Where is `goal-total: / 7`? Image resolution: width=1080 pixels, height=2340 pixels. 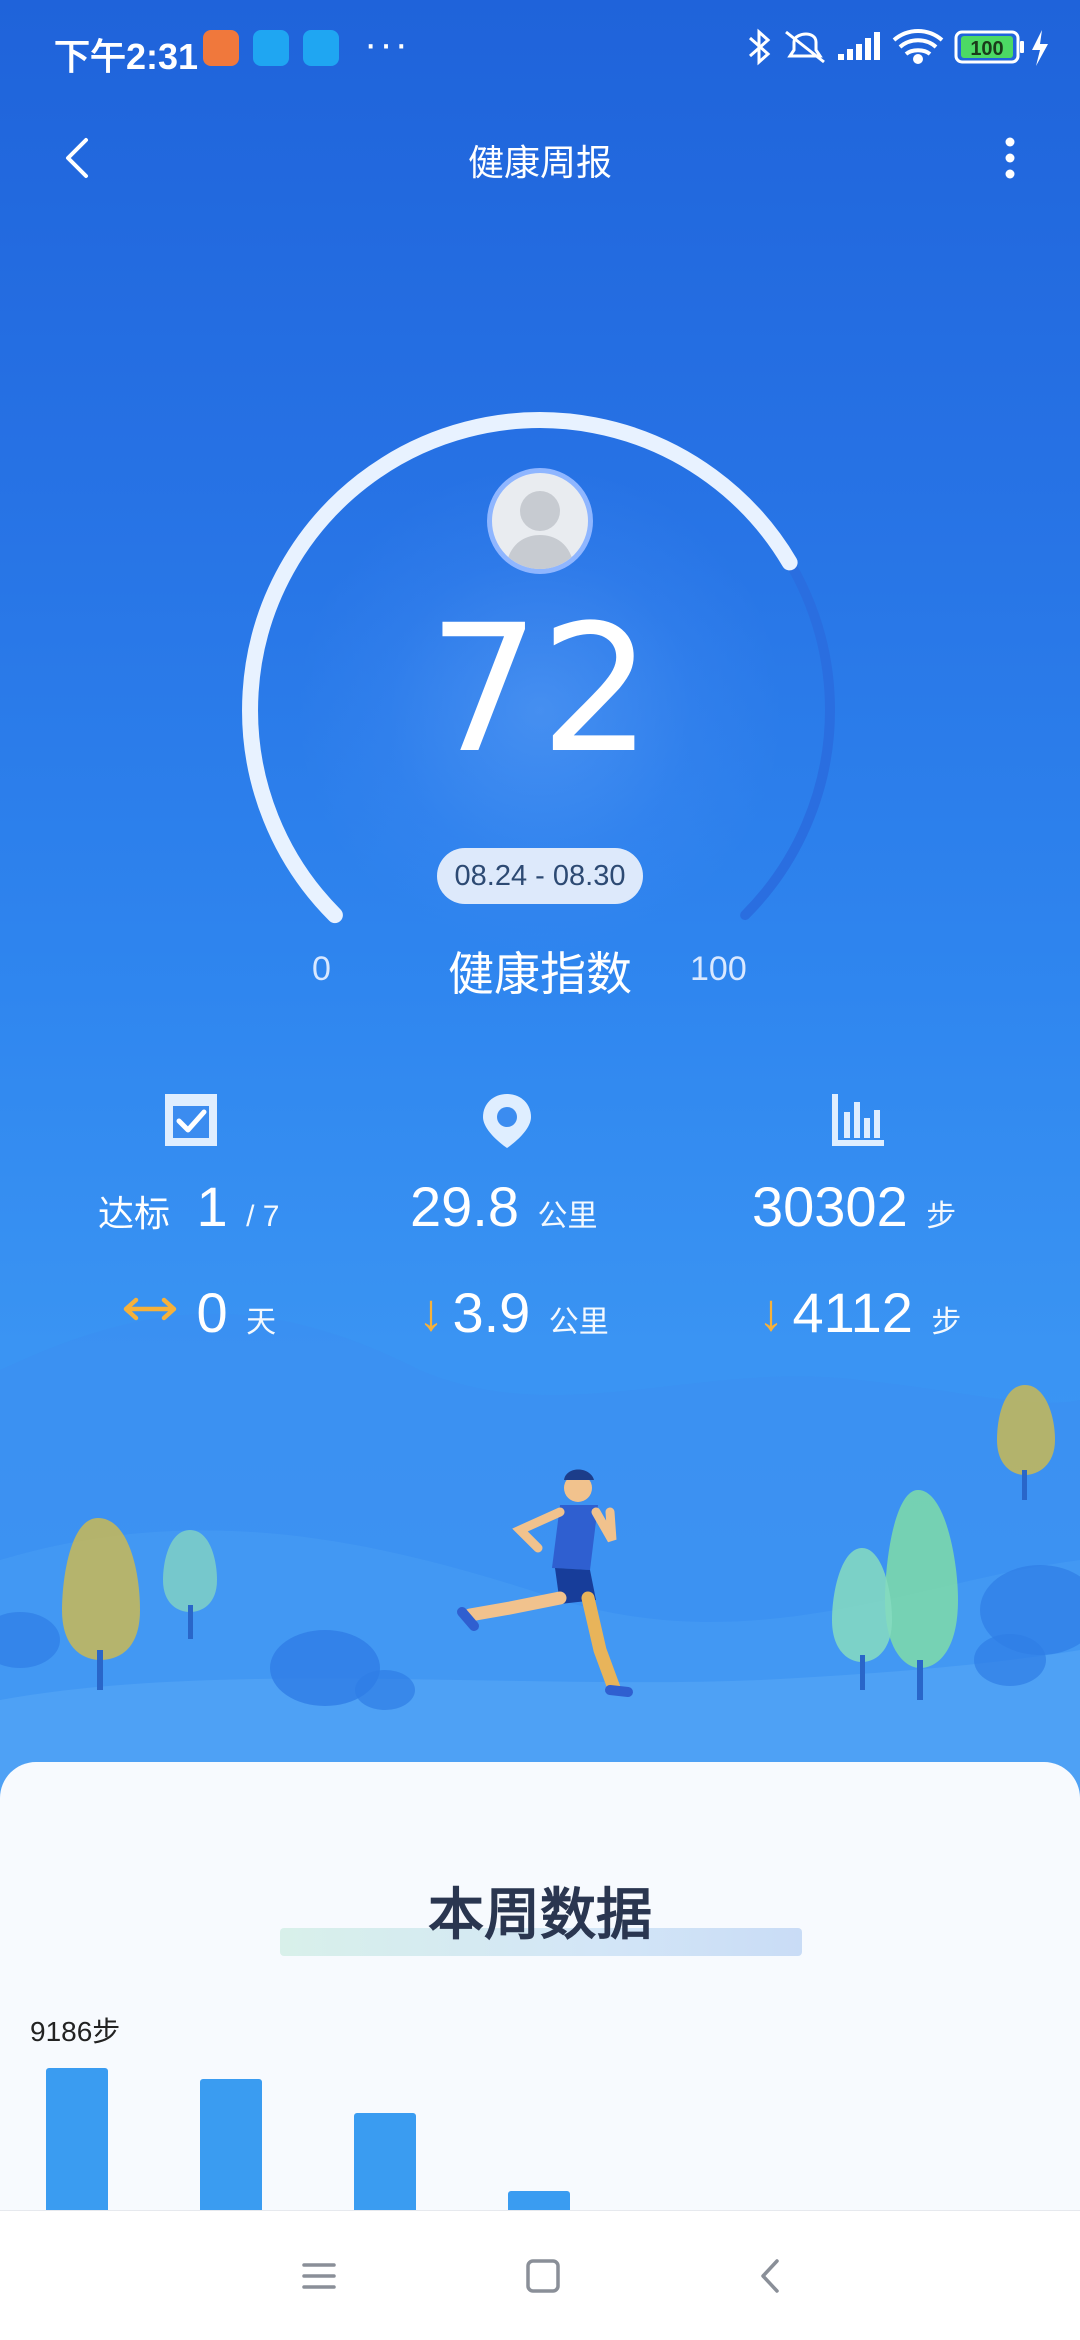 goal-total: / 7 is located at coordinates (263, 1216).